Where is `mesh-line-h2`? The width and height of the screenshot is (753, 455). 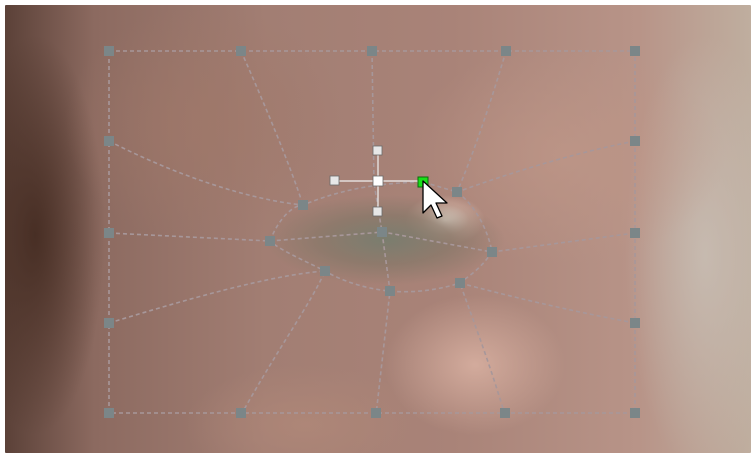
mesh-line-h2 is located at coordinates (372, 242).